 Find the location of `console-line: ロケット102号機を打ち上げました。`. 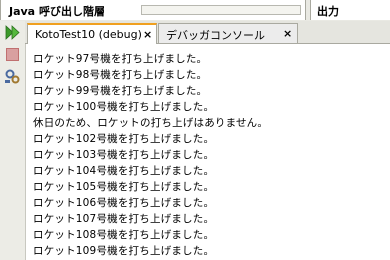

console-line: ロケット102号機を打ち上げました。 is located at coordinates (124, 139).